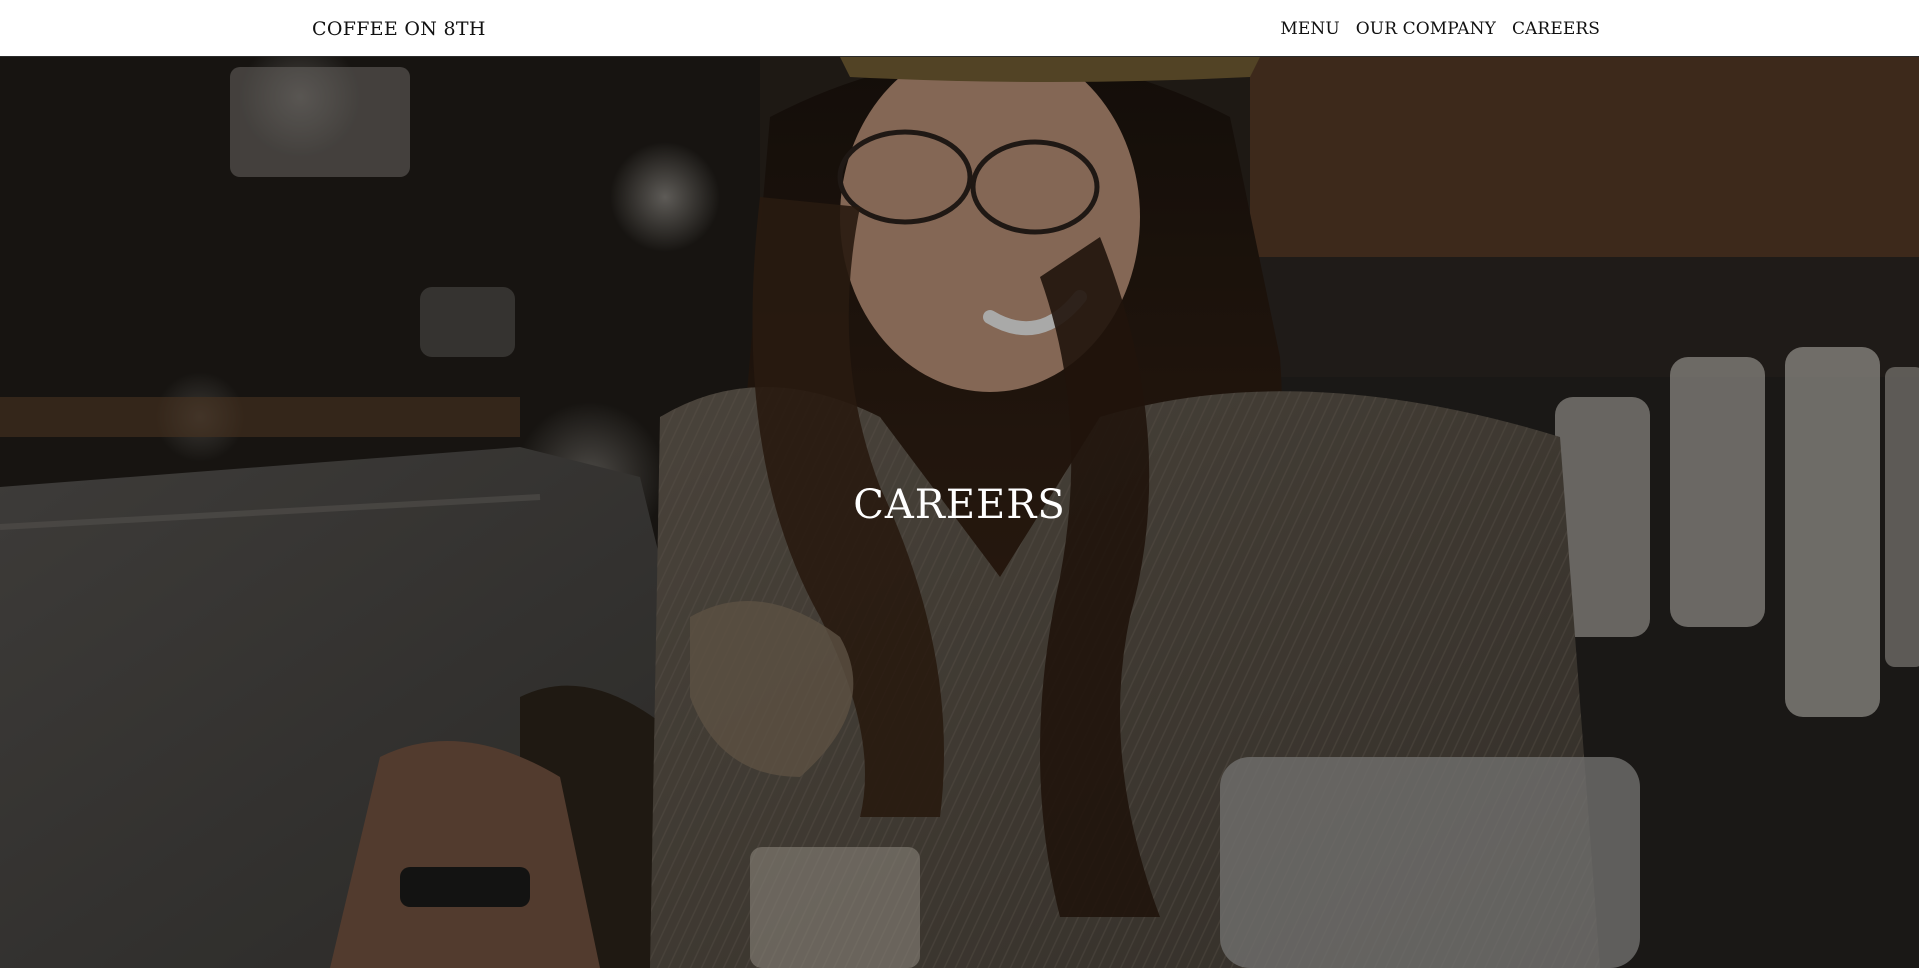 Image resolution: width=1919 pixels, height=968 pixels. I want to click on brand-logo-link: COFFEE ON 8TH, so click(399, 29).